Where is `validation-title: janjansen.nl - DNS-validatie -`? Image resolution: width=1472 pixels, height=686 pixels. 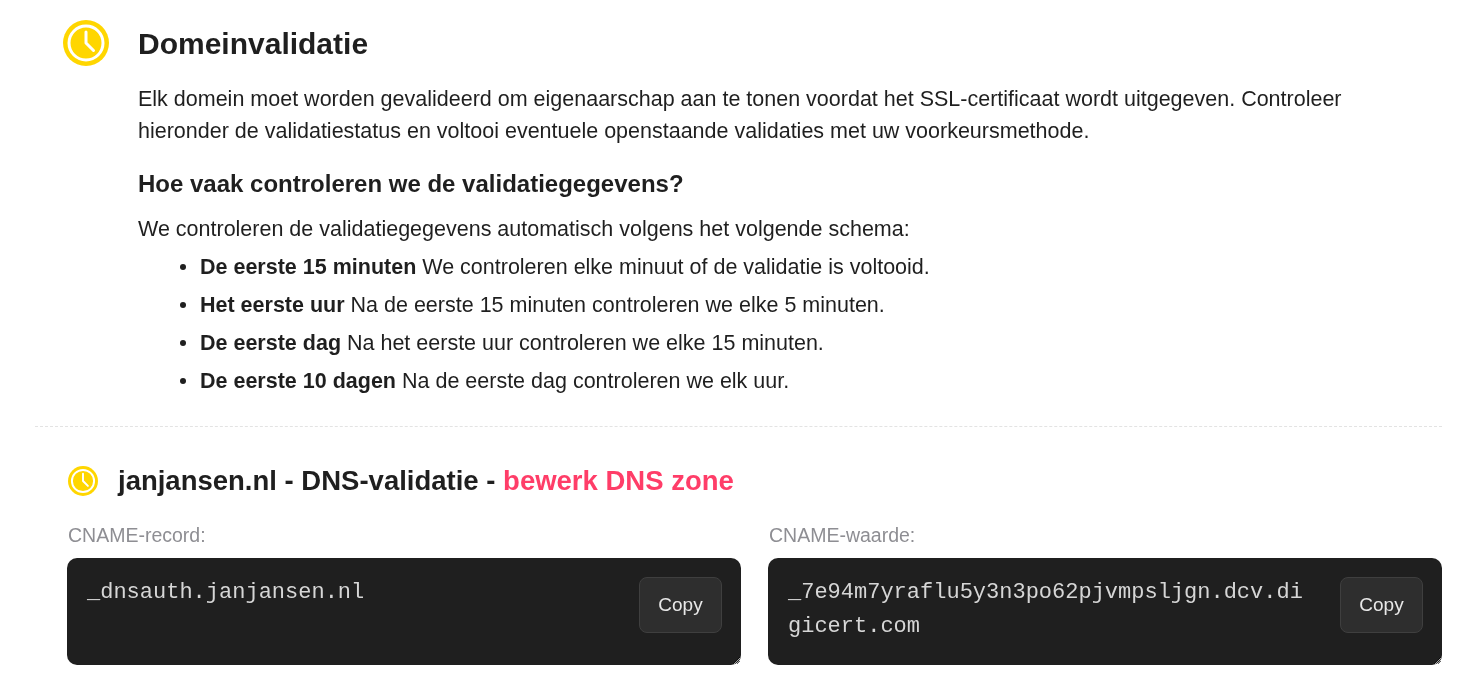
validation-title: janjansen.nl - DNS-validatie - is located at coordinates (307, 481).